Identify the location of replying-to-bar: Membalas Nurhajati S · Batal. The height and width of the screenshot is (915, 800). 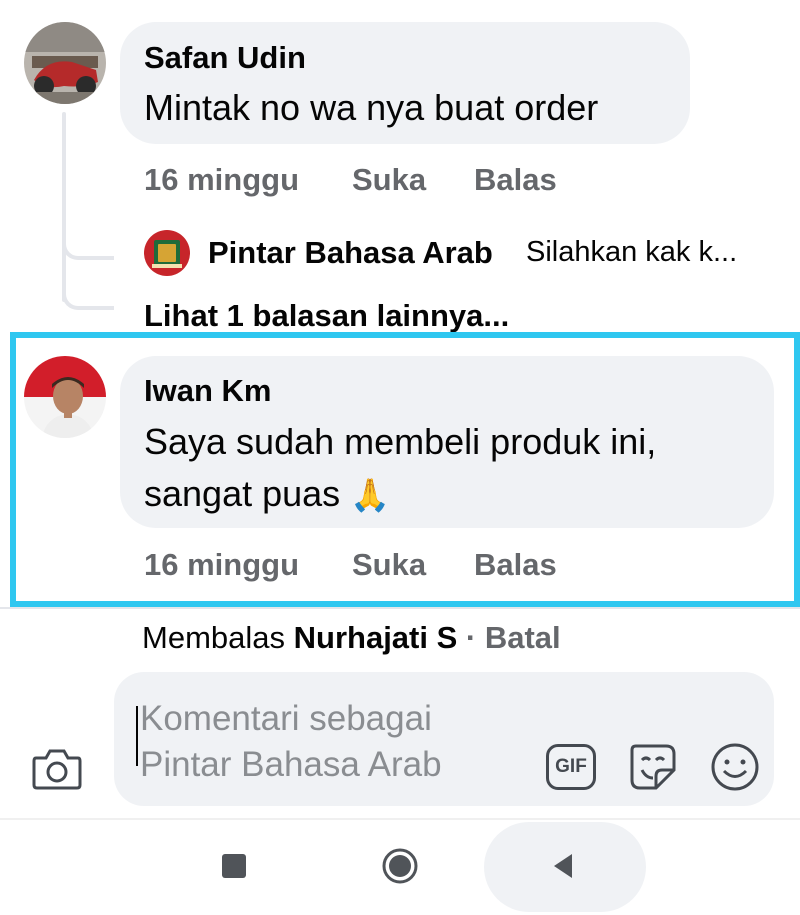
(351, 638).